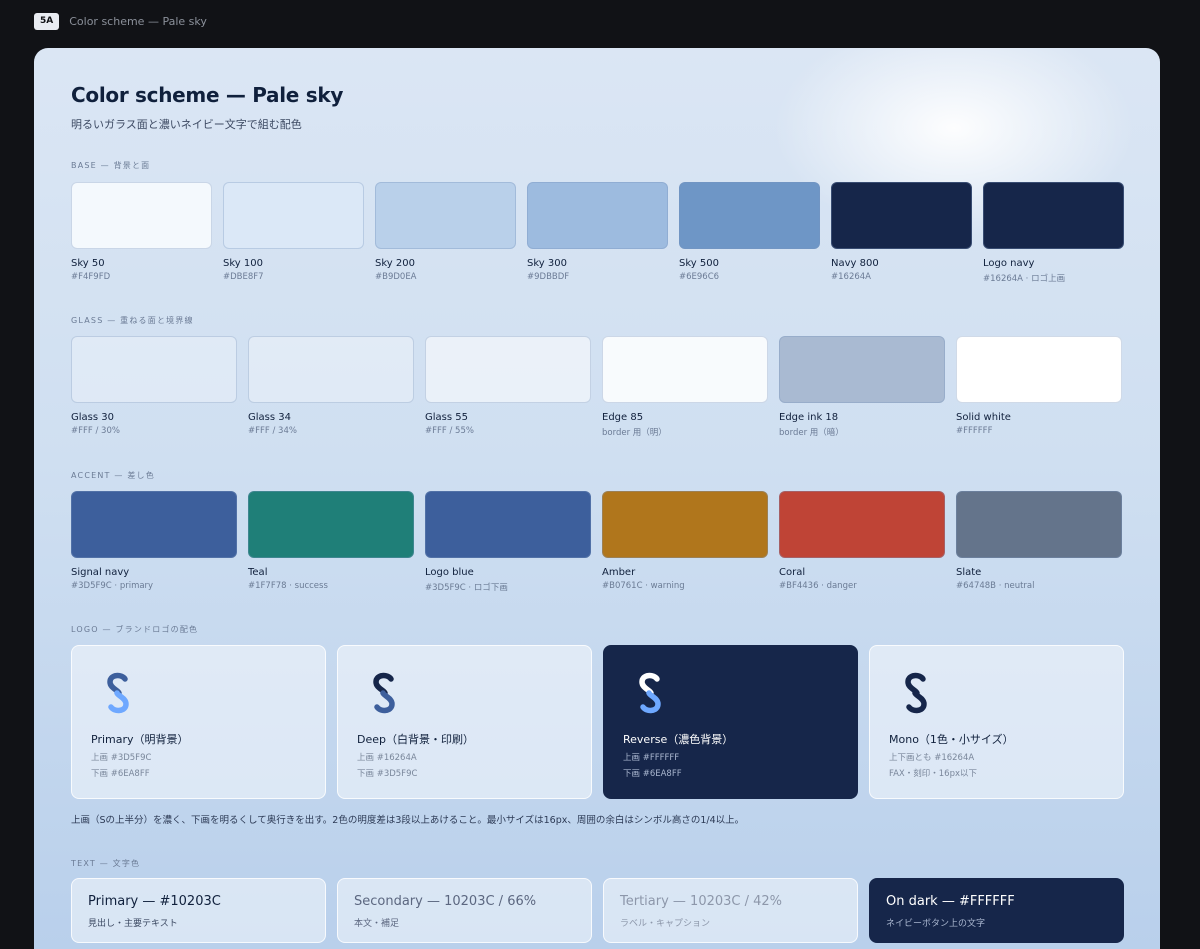  What do you see at coordinates (464, 722) in the screenshot?
I see `logo-variant-card: Deep（白背景・印刷） 上画 #16264A 下画 #3D5F9C` at bounding box center [464, 722].